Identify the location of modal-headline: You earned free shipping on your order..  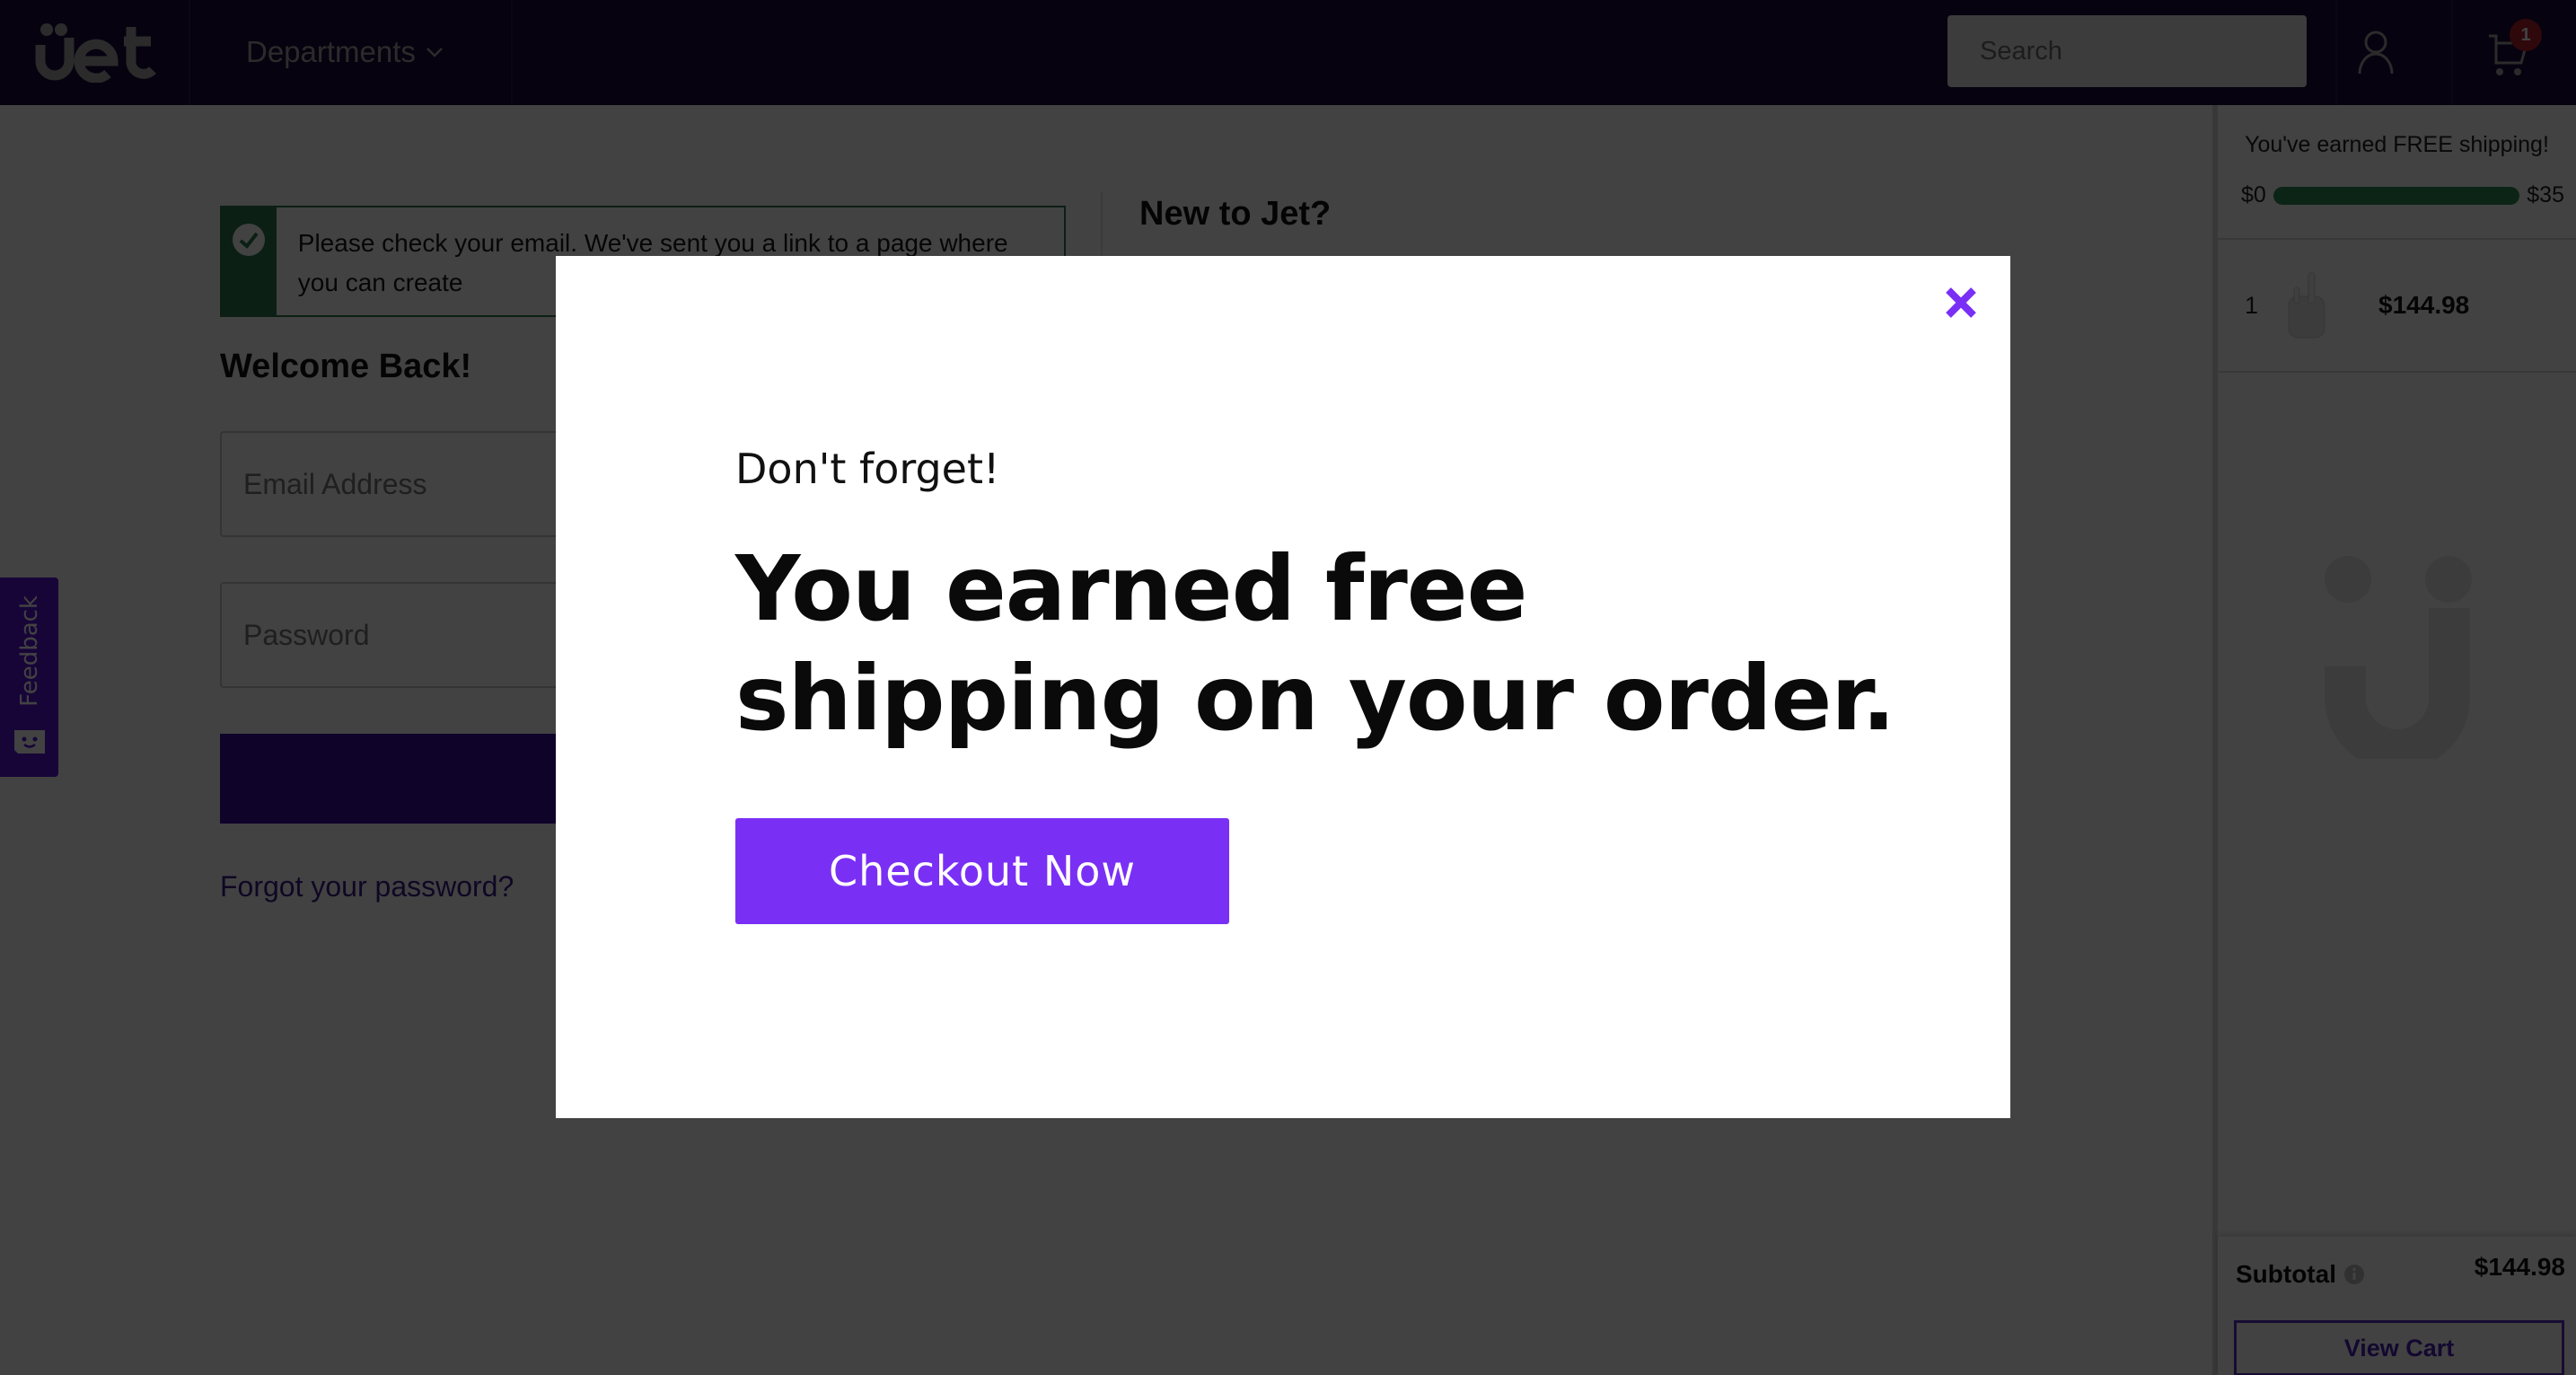
(1315, 643).